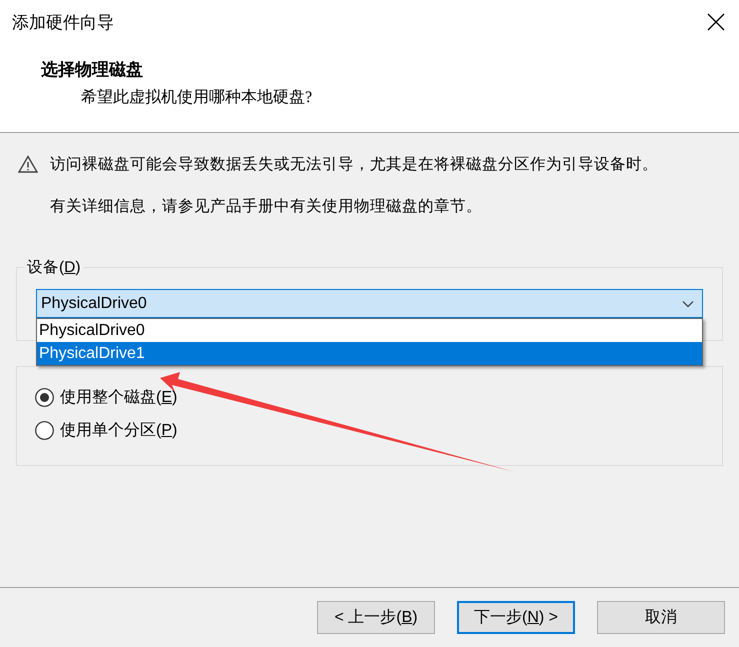 Image resolution: width=739 pixels, height=647 pixels. I want to click on group-label: 设备(D), so click(54, 267).